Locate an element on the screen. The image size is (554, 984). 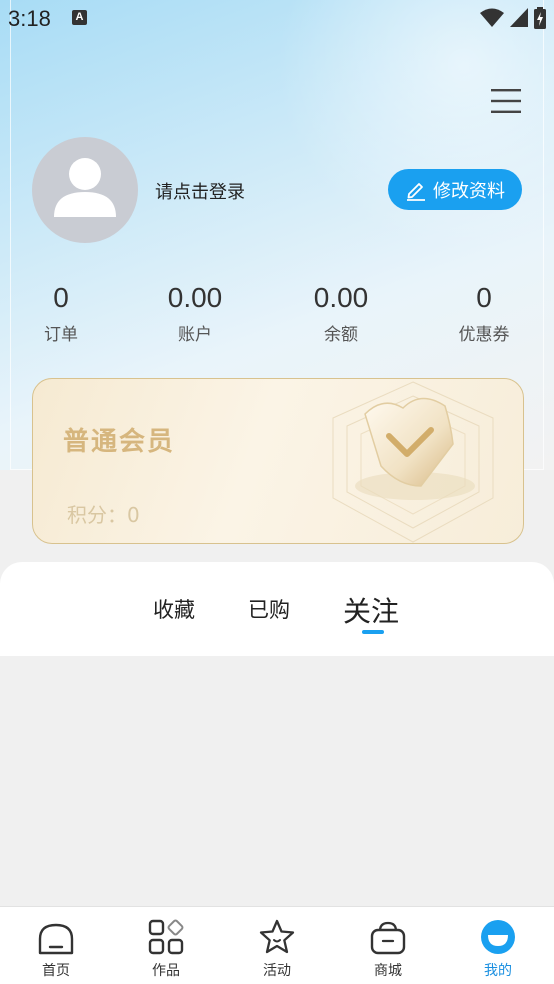
edit-profile-button: 修改资料 is located at coordinates (455, 189).